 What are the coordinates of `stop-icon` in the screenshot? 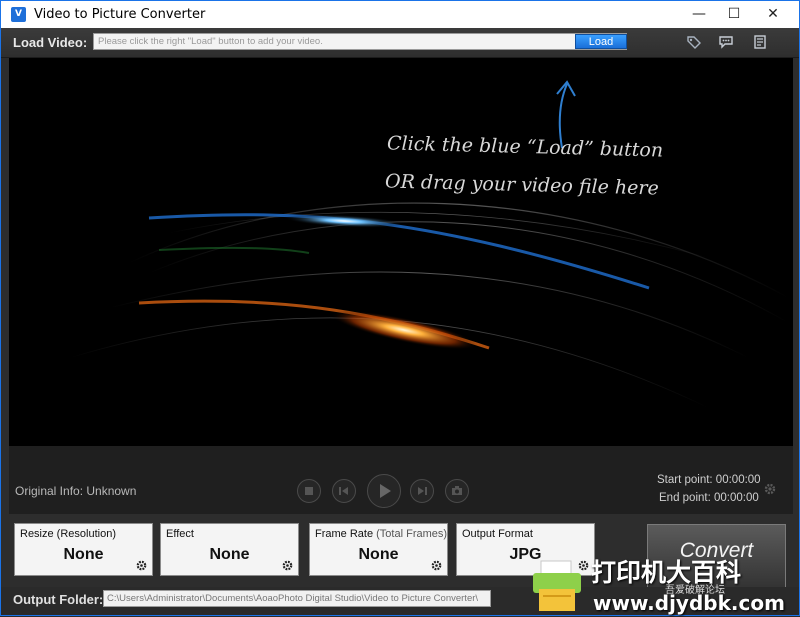 It's located at (309, 491).